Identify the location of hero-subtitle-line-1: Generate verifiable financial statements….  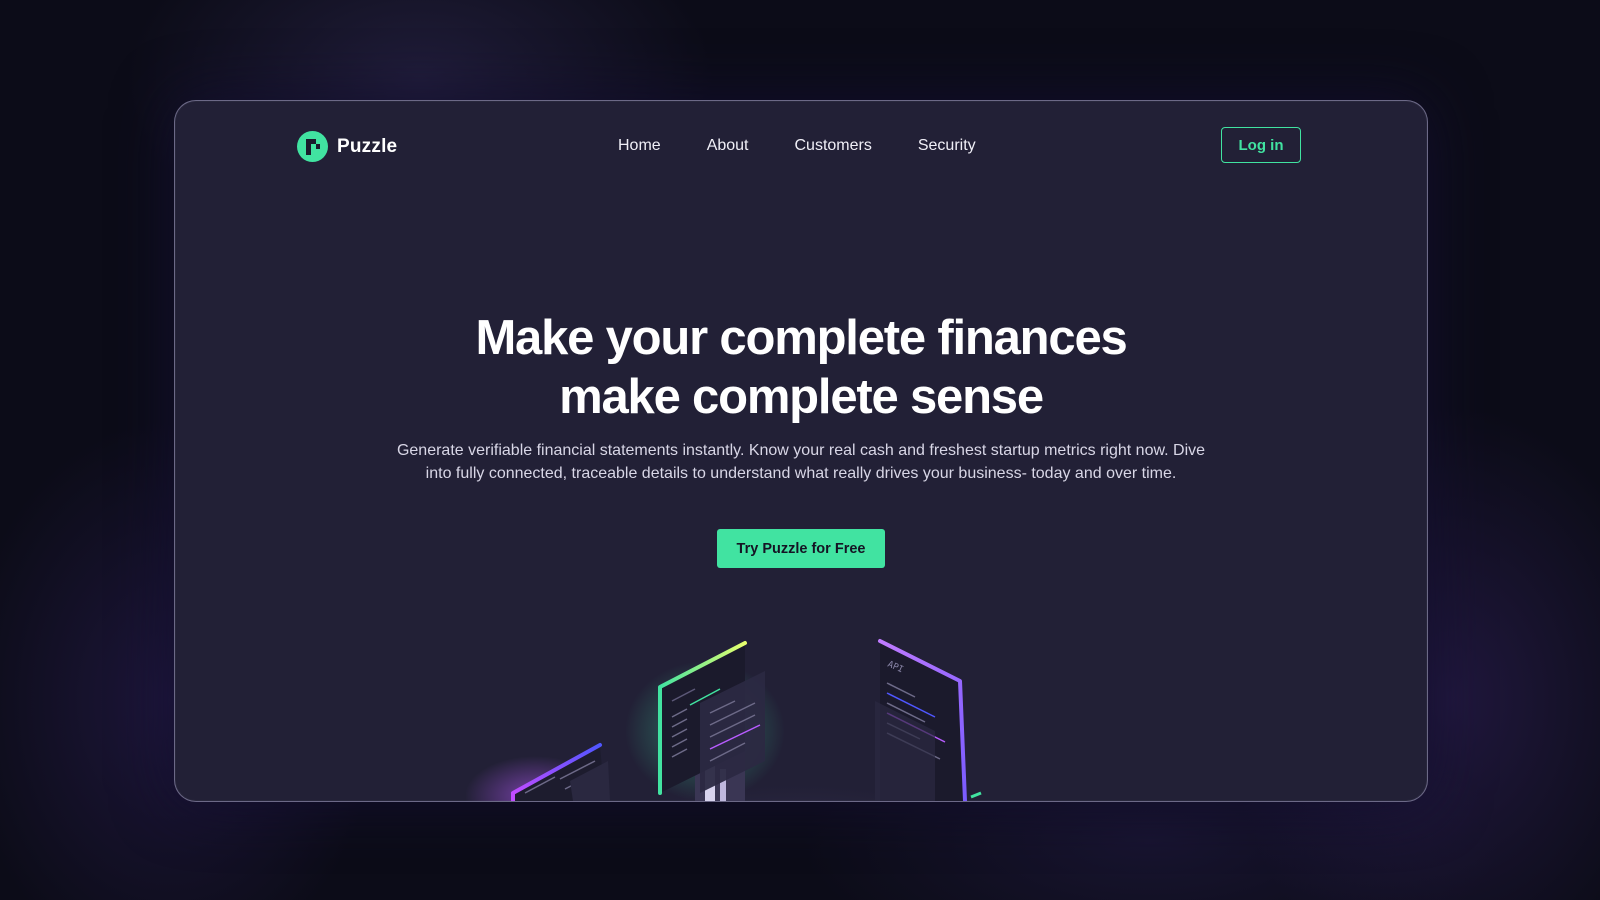
(801, 450).